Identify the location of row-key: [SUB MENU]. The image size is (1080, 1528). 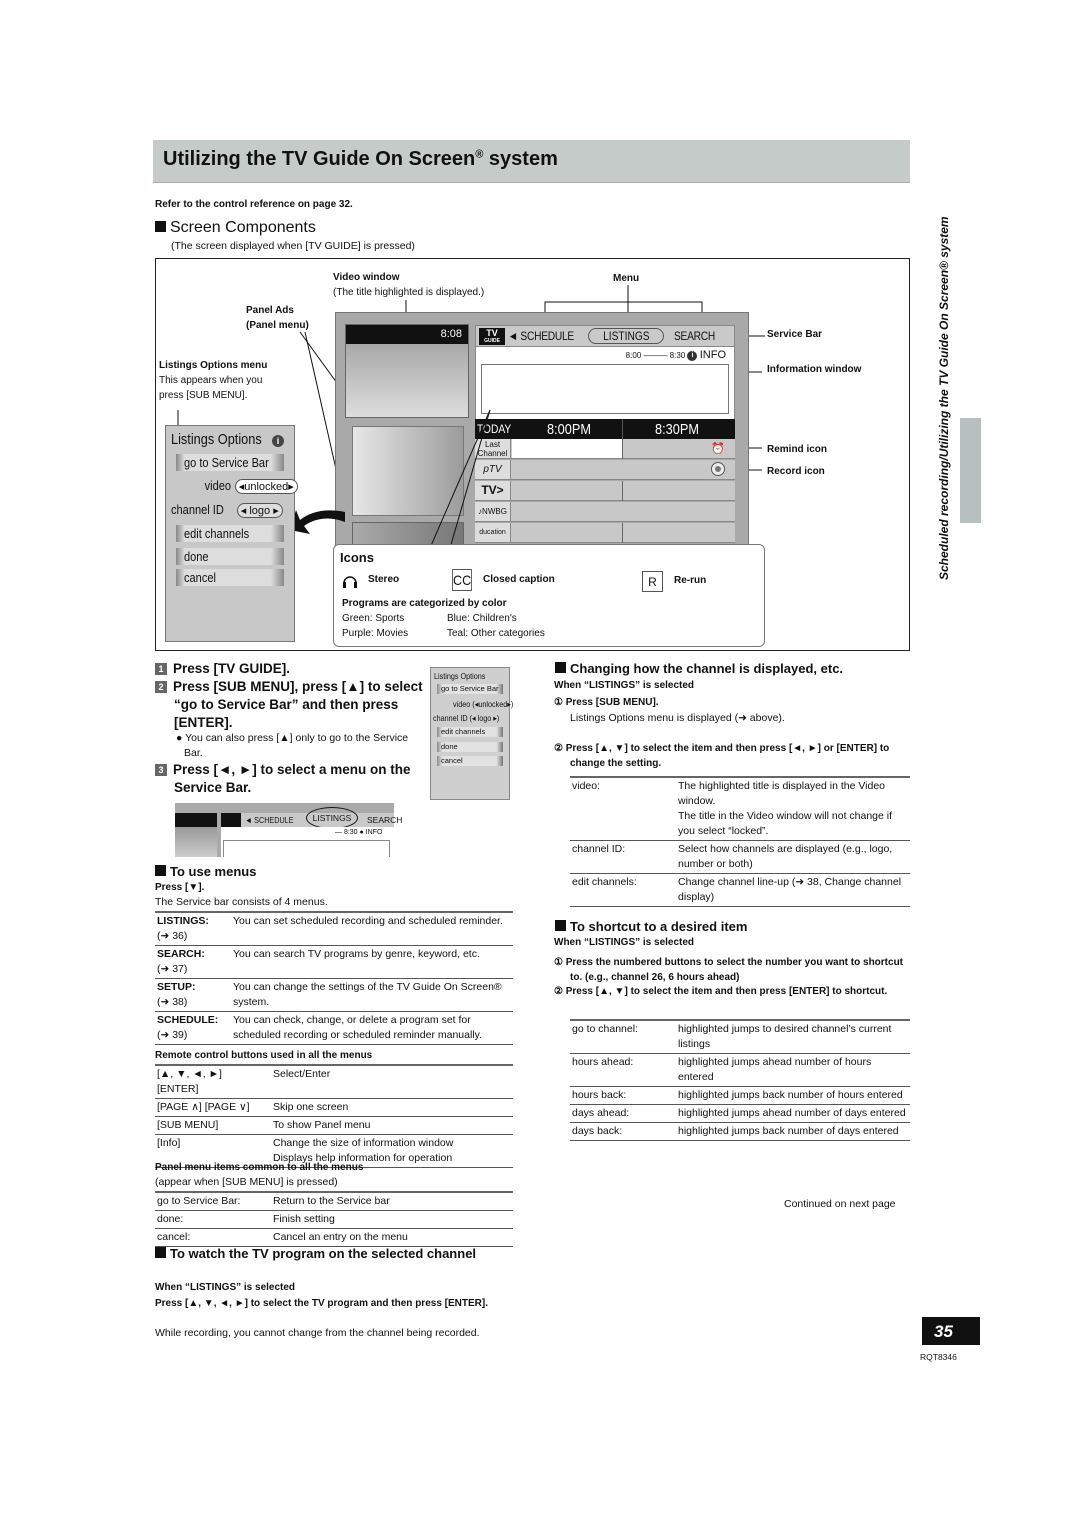
(188, 1125).